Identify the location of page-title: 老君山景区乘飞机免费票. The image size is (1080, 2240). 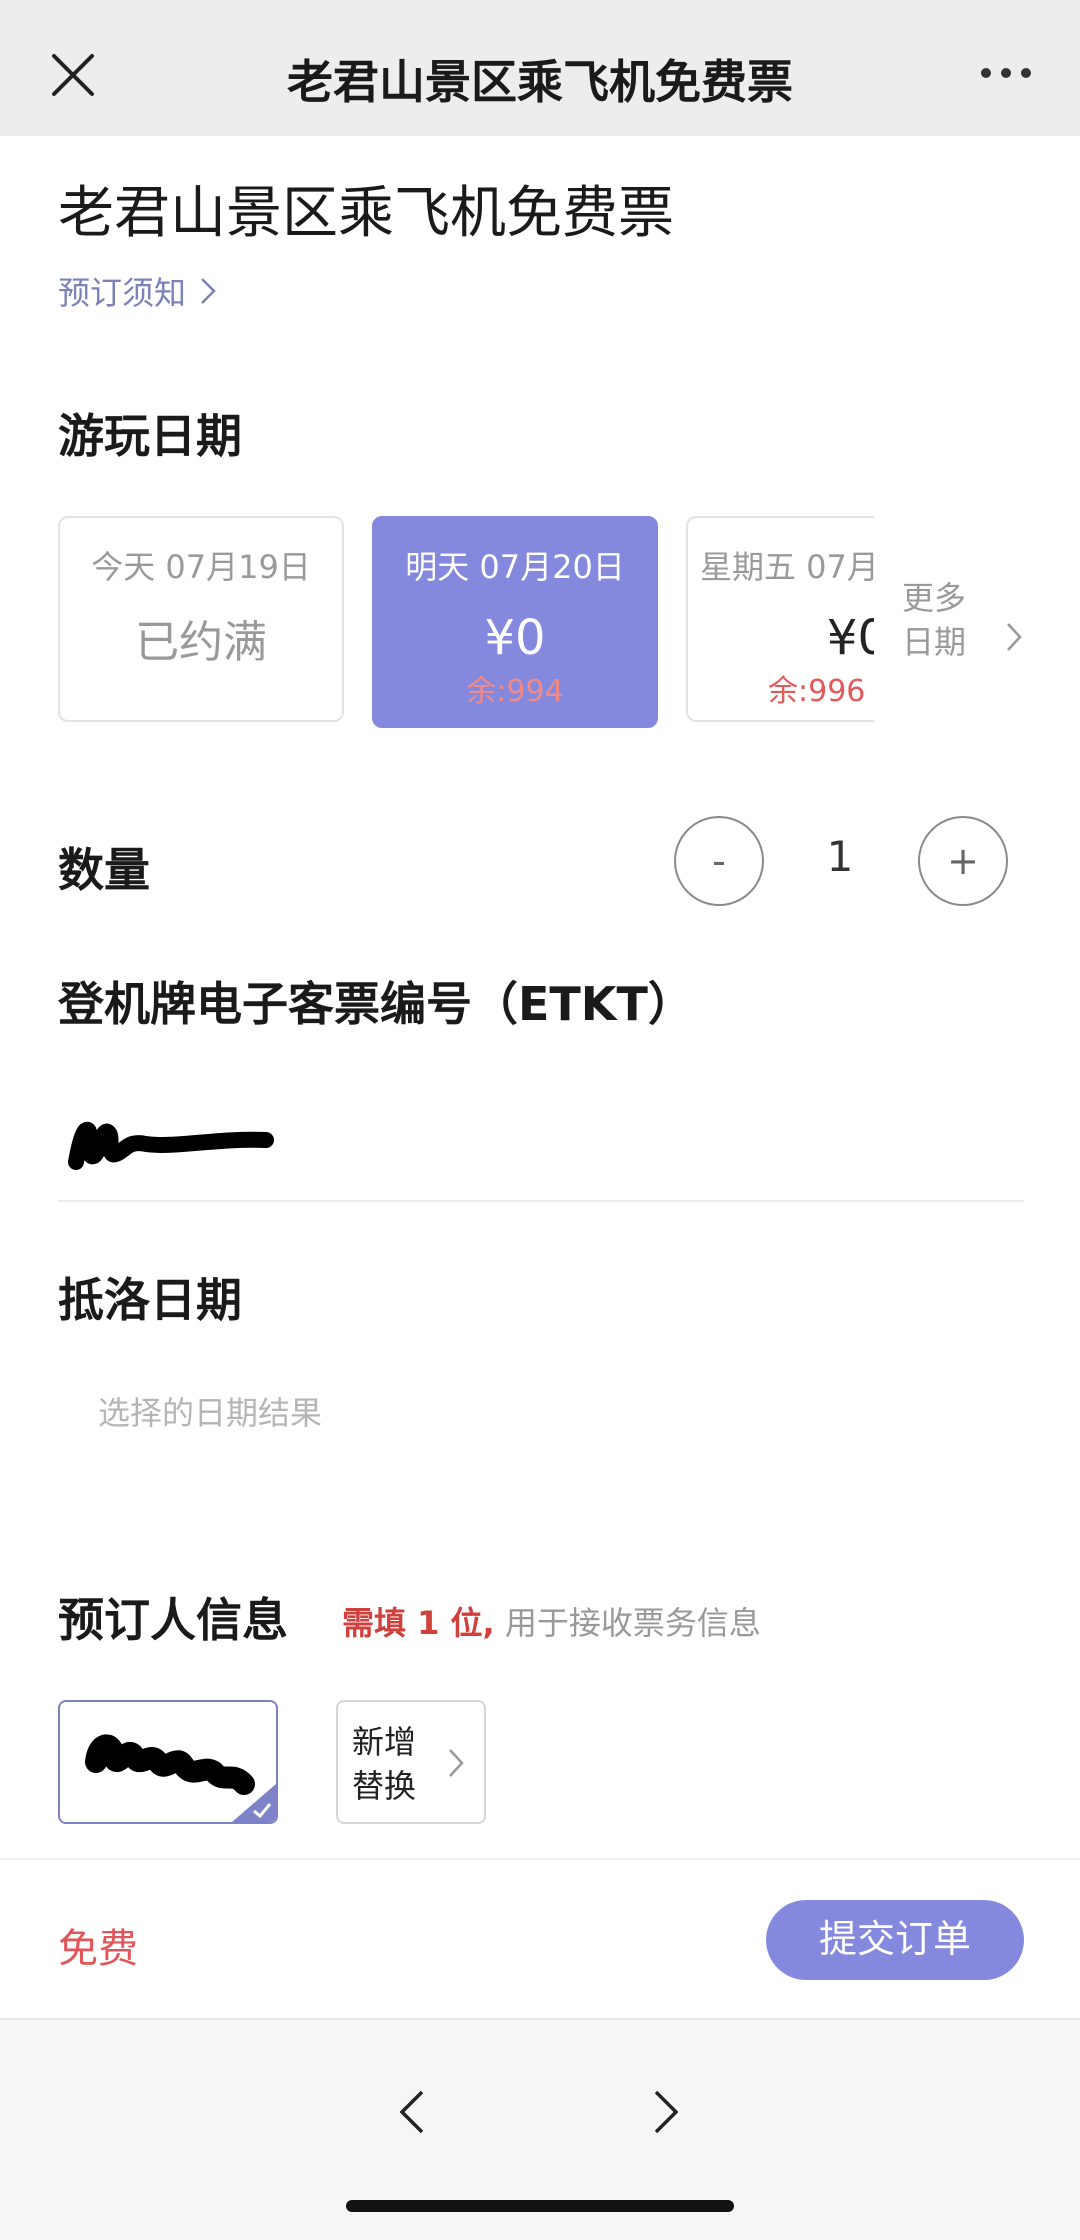
(366, 213).